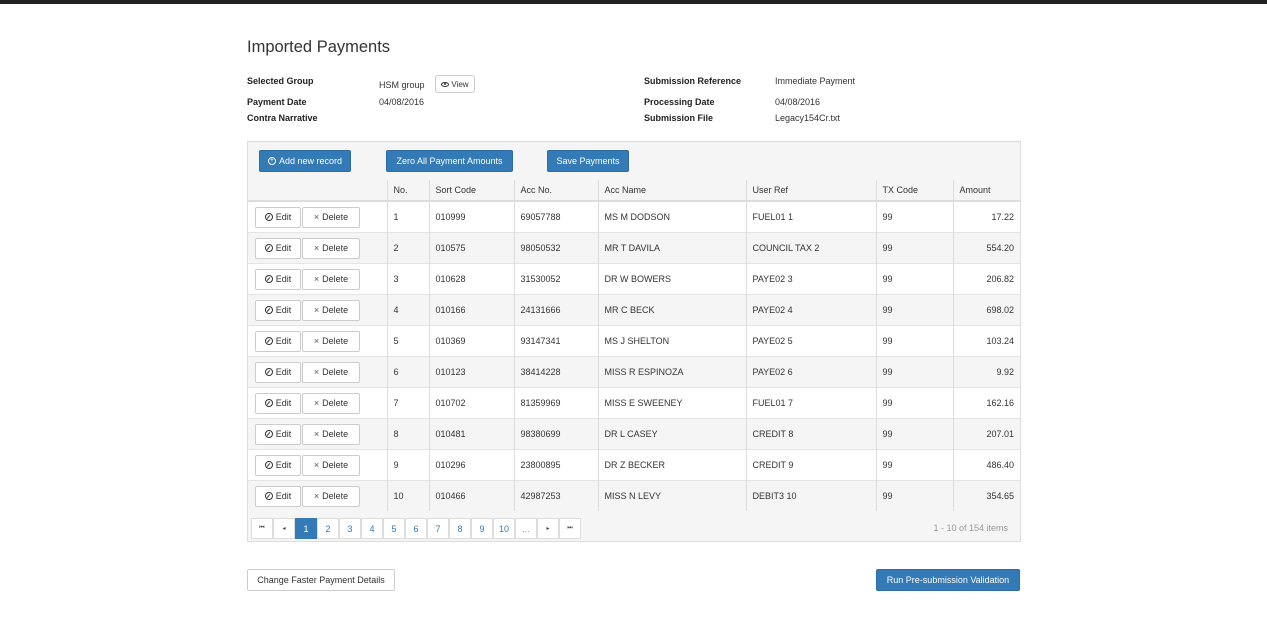 This screenshot has height=617, width=1267. I want to click on page-button: 5, so click(394, 528).